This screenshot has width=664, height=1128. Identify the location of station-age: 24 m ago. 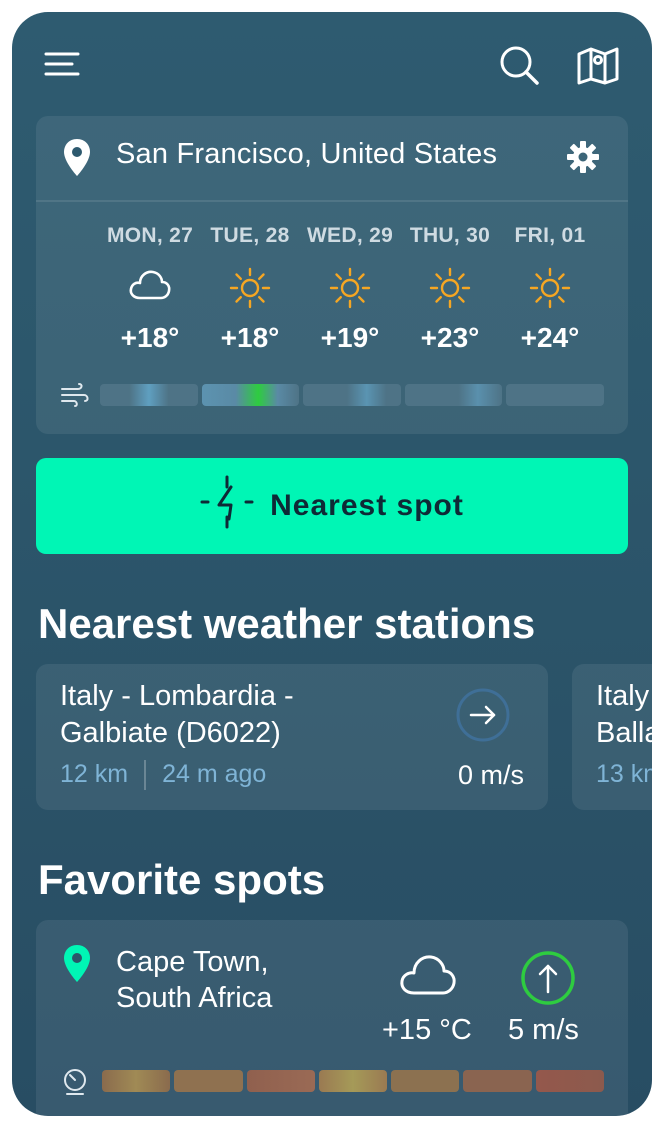
(214, 774).